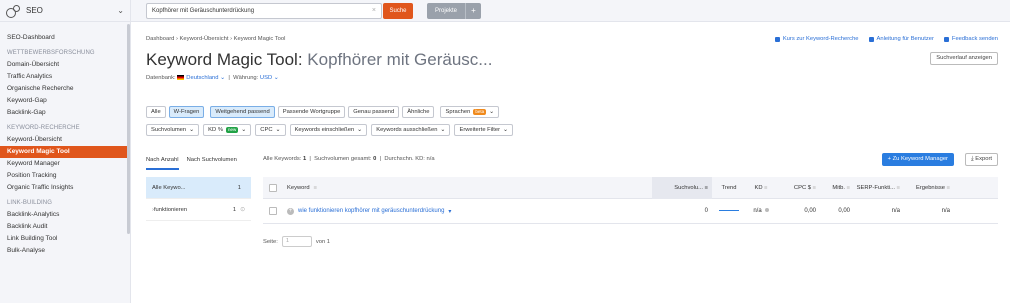 Image resolution: width=1010 pixels, height=303 pixels. I want to click on sidebar-section-label: KEYWORD-RECHERCHE, so click(43, 128).